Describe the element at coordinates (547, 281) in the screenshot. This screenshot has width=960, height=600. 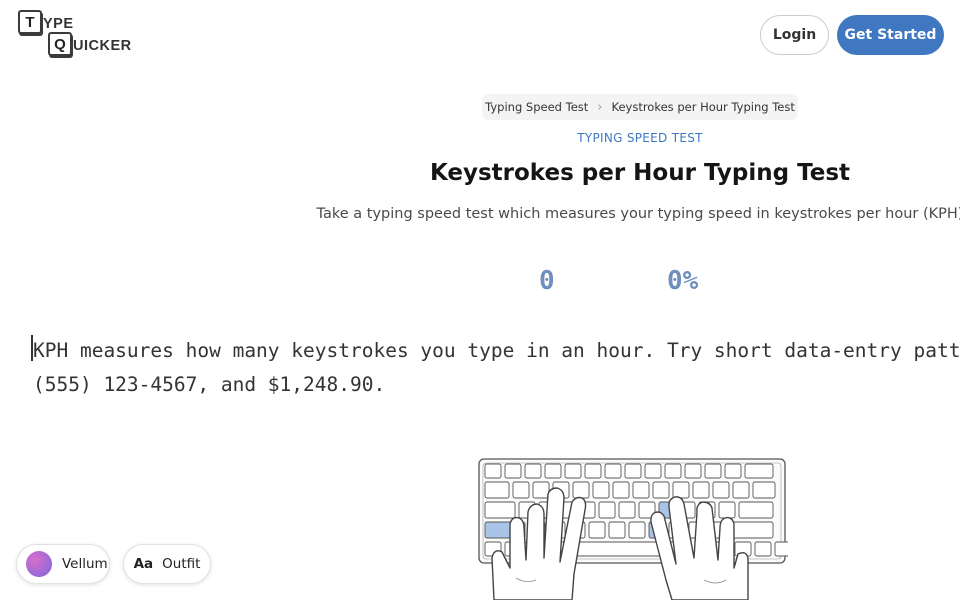
I see `keystroke-count-stat: 0` at that location.